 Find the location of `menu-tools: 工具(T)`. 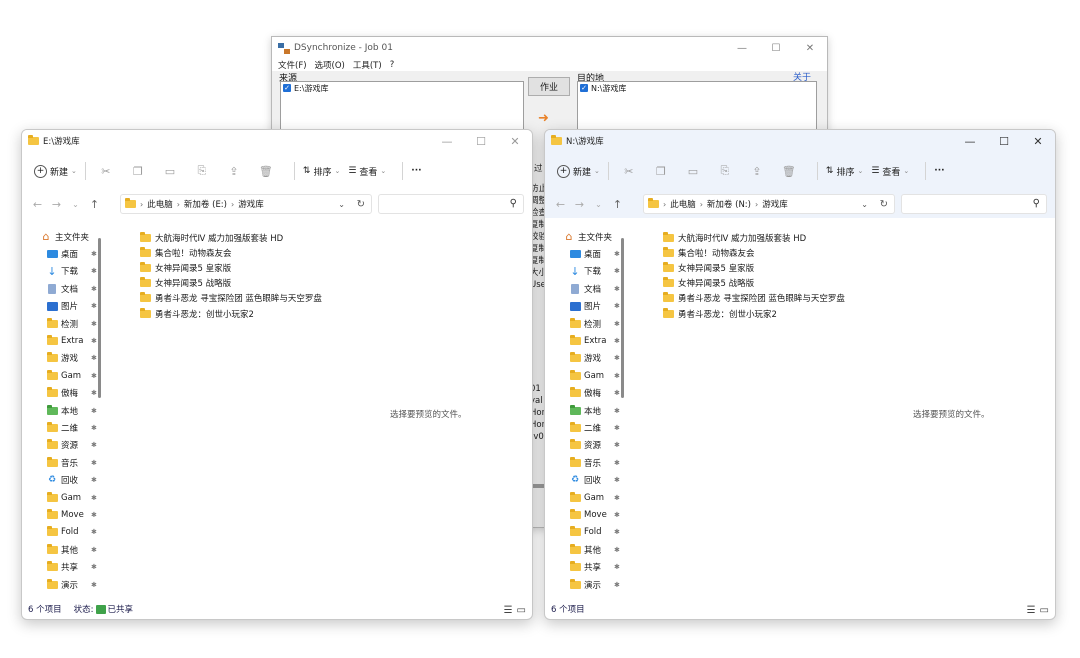

menu-tools: 工具(T) is located at coordinates (367, 65).